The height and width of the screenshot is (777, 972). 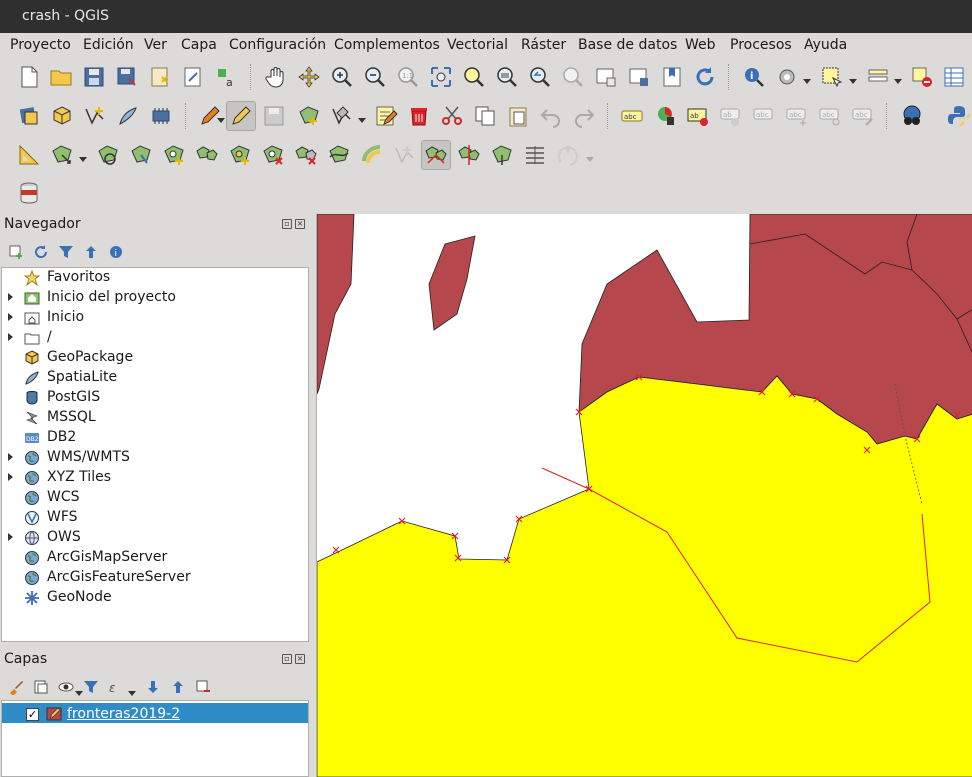 What do you see at coordinates (155, 378) in the screenshot?
I see `tree-item-spatialite: SpatiaLite` at bounding box center [155, 378].